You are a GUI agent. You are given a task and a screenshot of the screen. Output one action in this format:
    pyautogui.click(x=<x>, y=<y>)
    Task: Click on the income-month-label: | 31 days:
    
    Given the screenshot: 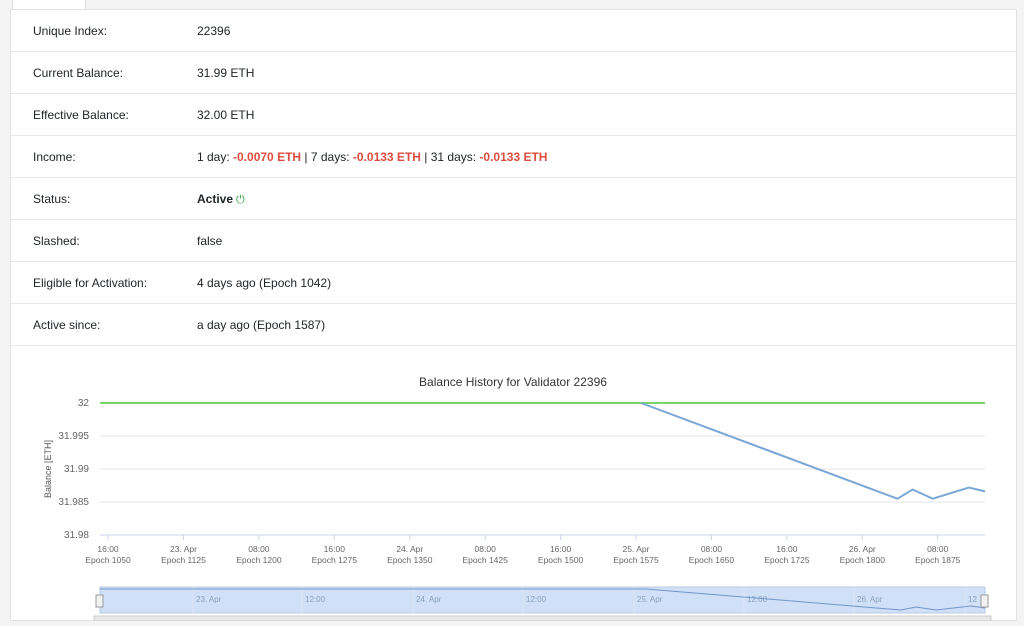 What is the action you would take?
    pyautogui.click(x=450, y=157)
    